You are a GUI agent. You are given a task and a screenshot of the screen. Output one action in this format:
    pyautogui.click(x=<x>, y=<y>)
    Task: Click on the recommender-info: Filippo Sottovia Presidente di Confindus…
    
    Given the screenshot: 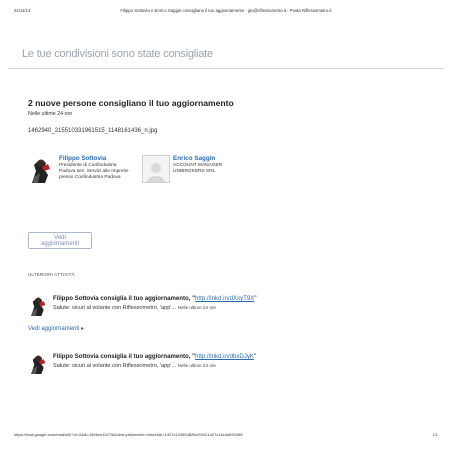 What is the action you would take?
    pyautogui.click(x=94, y=169)
    